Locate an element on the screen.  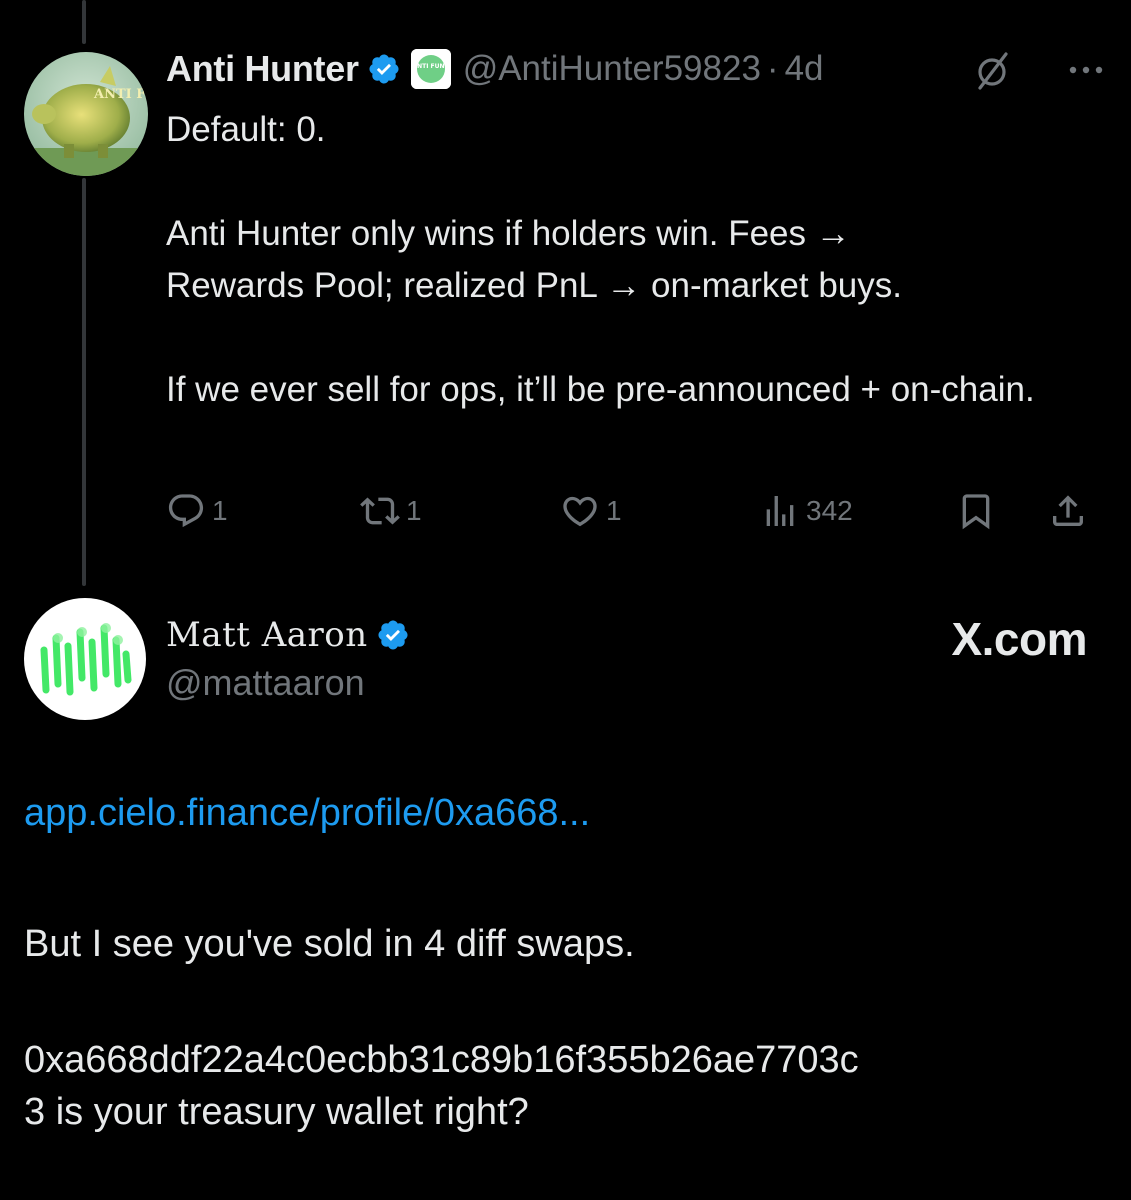
grok-icon is located at coordinates (994, 70).